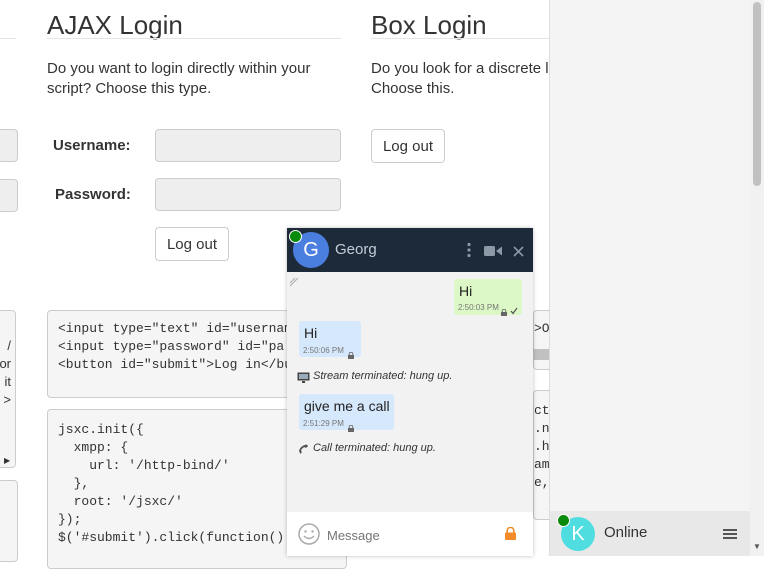 The image size is (764, 569). I want to click on password-label: Password:, so click(93, 194).